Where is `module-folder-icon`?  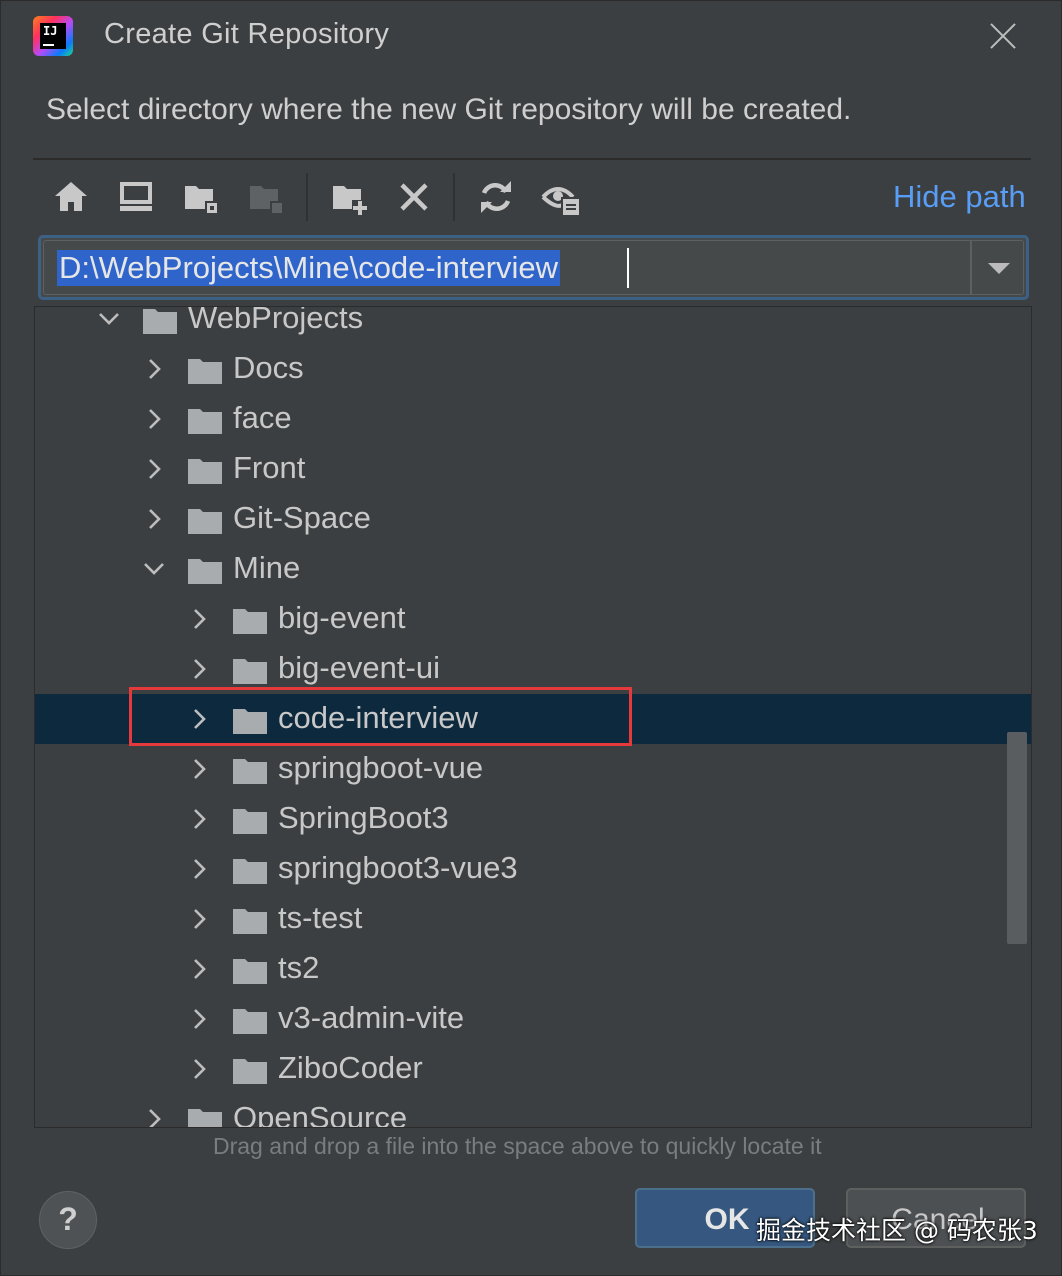
module-folder-icon is located at coordinates (266, 197).